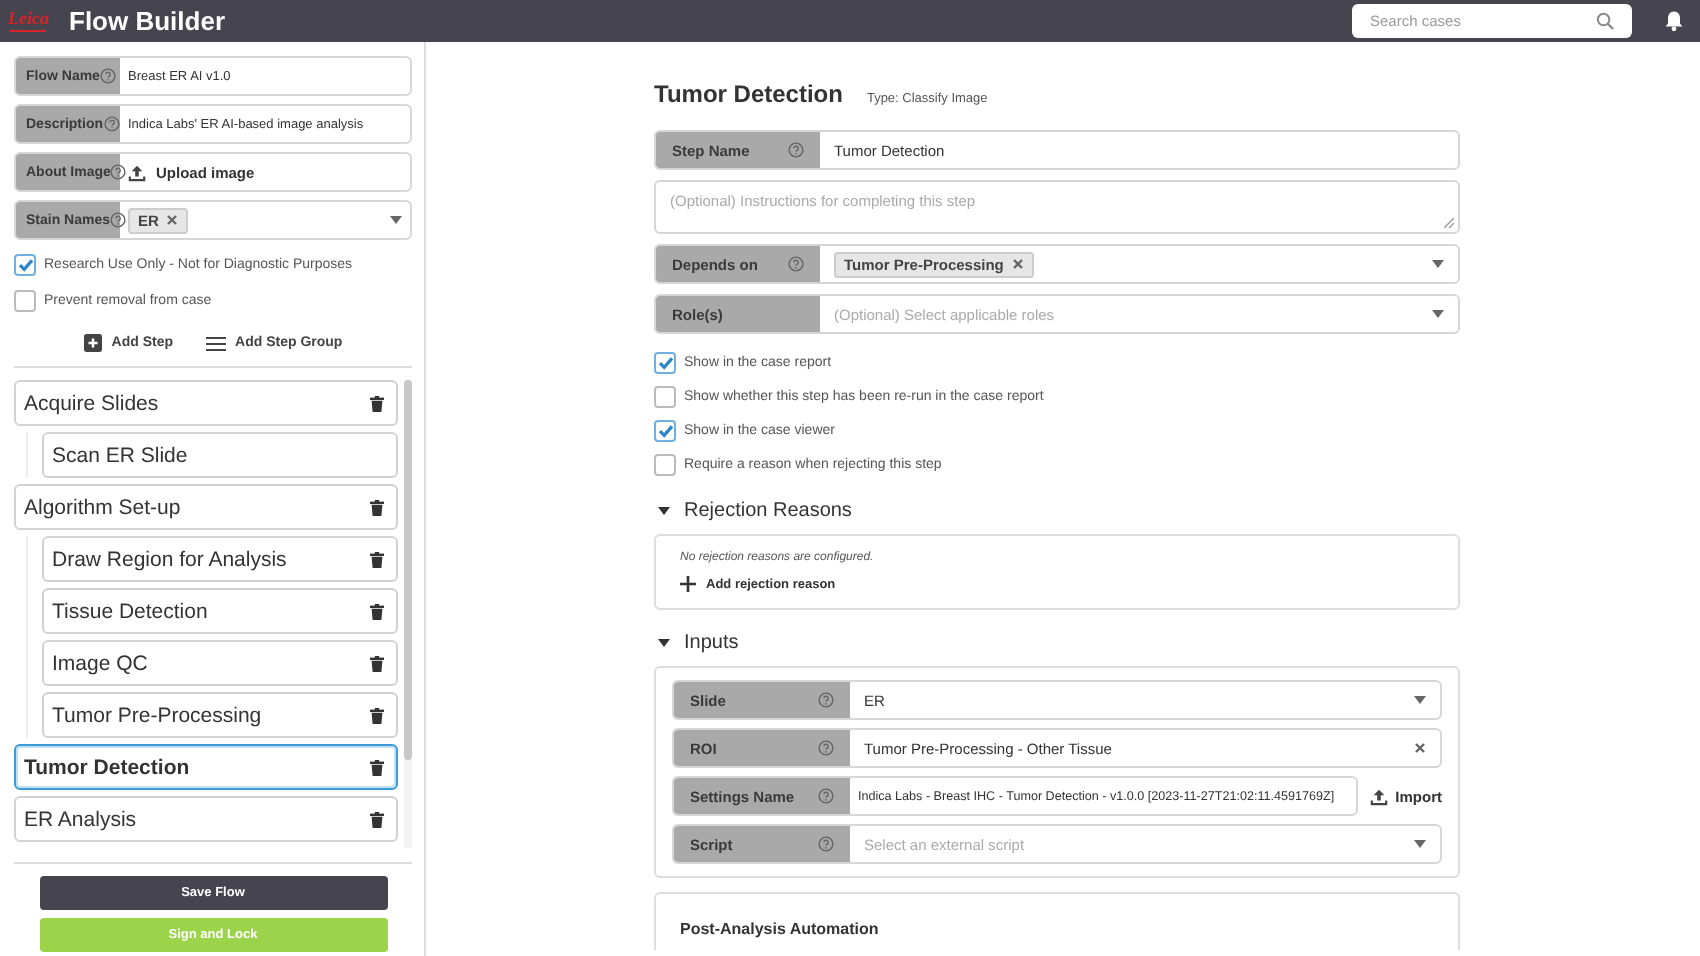  What do you see at coordinates (206, 403) in the screenshot?
I see `step-item: Acquire Slides` at bounding box center [206, 403].